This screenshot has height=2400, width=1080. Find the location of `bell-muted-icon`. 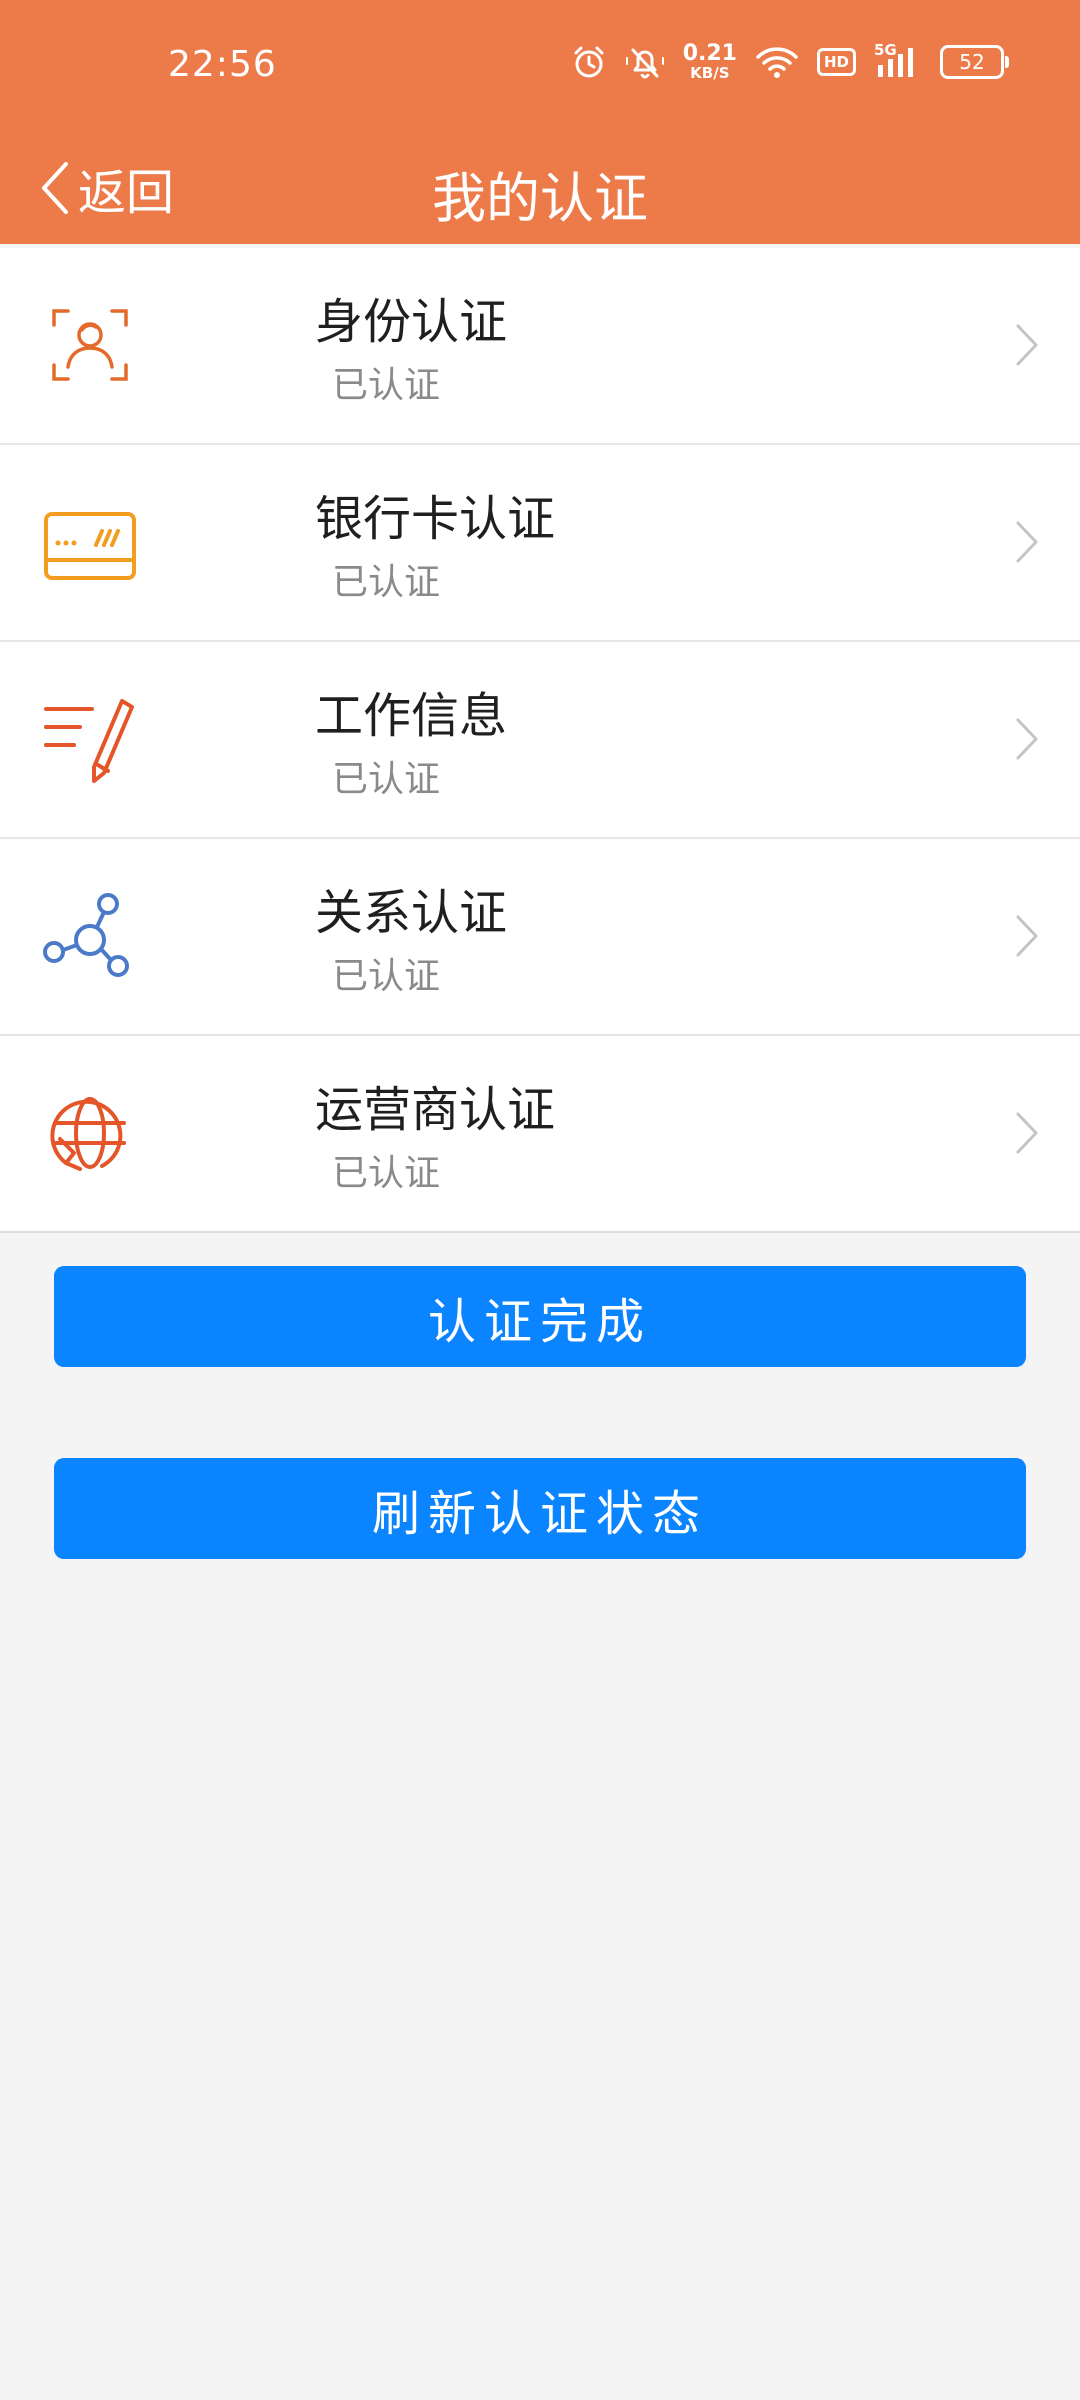

bell-muted-icon is located at coordinates (644, 63).